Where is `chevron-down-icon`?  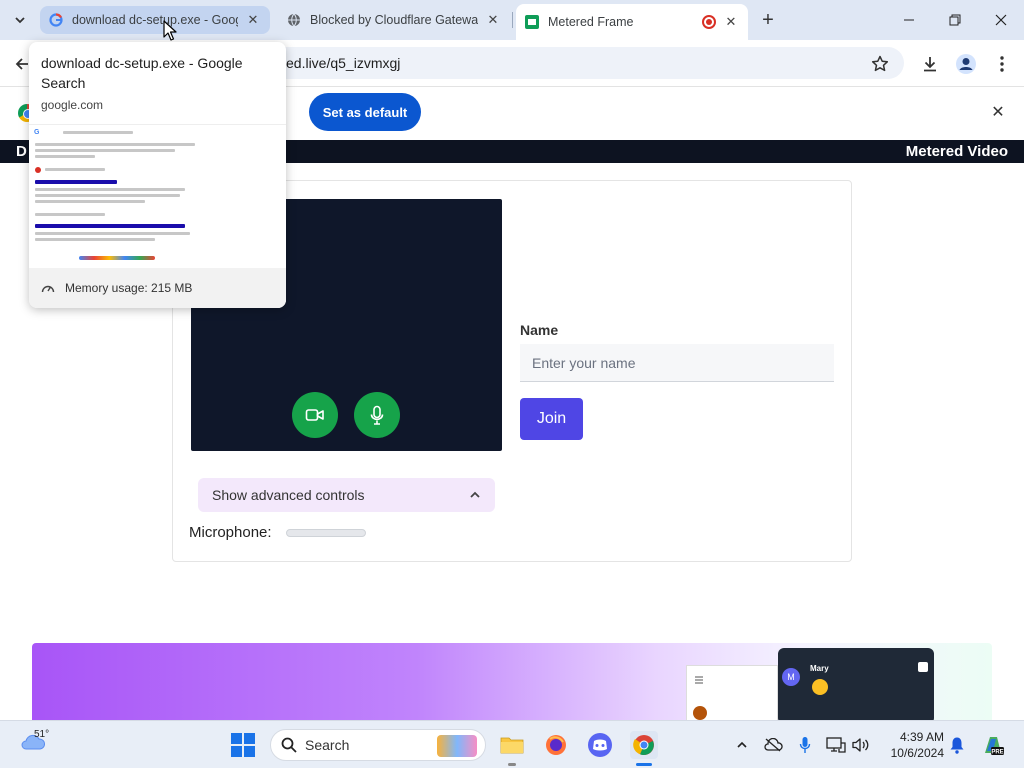
chevron-down-icon is located at coordinates (20, 20).